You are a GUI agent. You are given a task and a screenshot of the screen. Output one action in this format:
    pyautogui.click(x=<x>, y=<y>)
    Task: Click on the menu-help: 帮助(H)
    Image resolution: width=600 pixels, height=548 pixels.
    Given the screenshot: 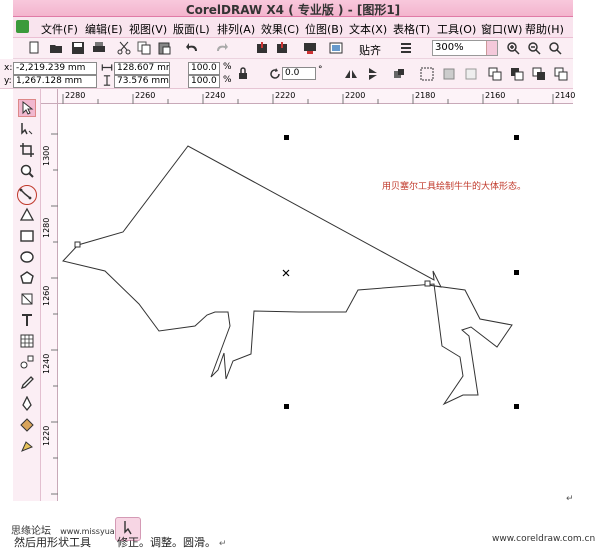 What is the action you would take?
    pyautogui.click(x=544, y=29)
    